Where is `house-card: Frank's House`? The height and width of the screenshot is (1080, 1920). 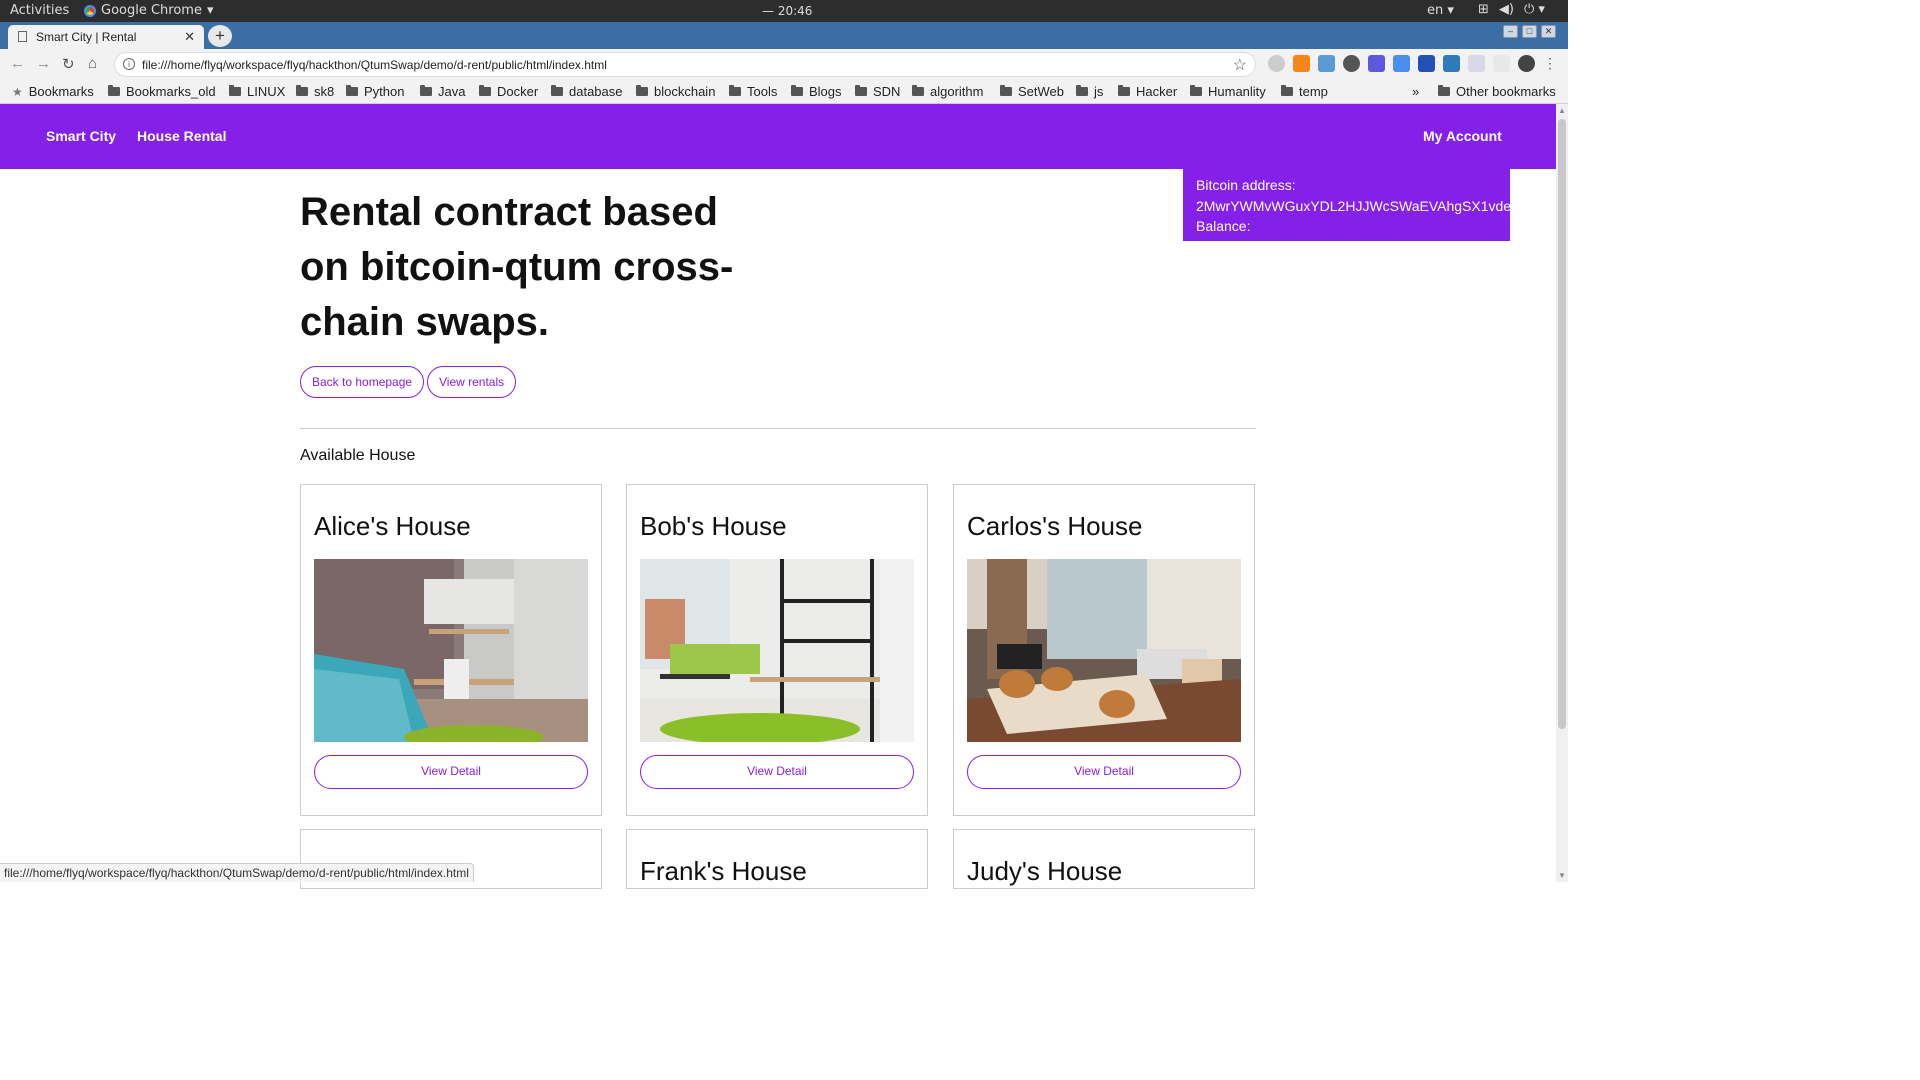
house-card: Frank's House is located at coordinates (777, 859).